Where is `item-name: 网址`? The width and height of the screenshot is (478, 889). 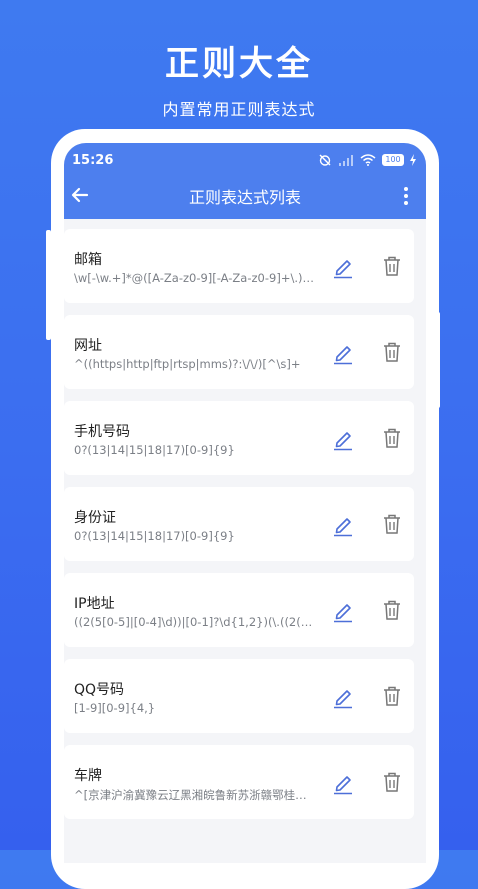
item-name: 网址 is located at coordinates (88, 346).